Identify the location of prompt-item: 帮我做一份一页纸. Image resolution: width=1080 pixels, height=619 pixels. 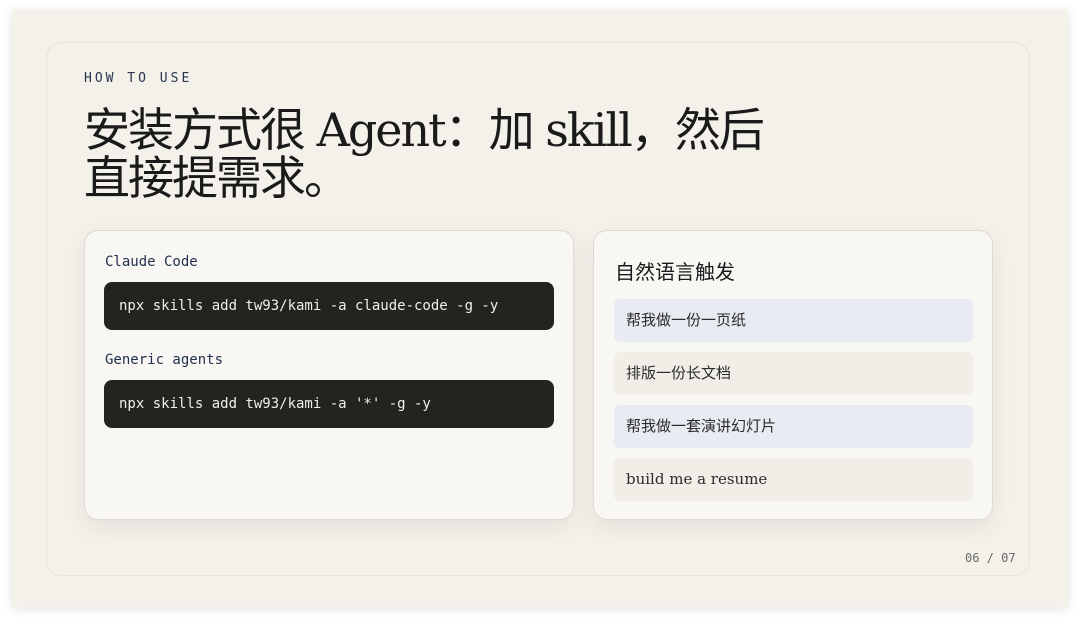
(793, 320).